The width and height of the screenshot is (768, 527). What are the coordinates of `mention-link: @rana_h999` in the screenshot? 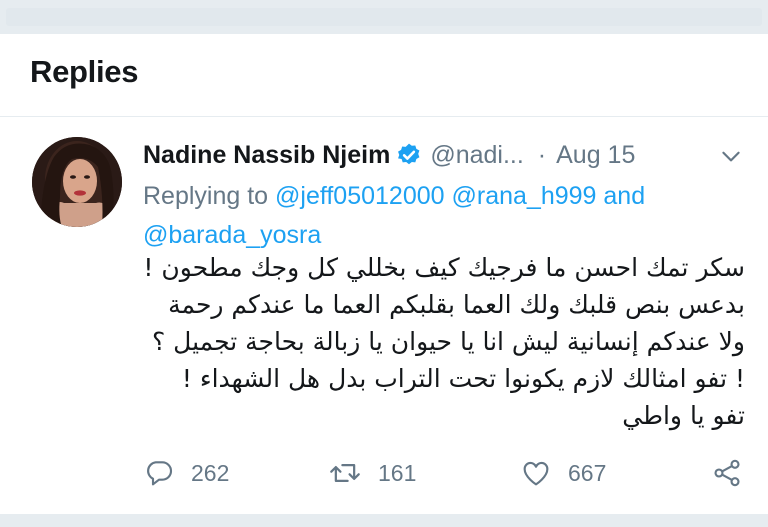 It's located at (524, 196).